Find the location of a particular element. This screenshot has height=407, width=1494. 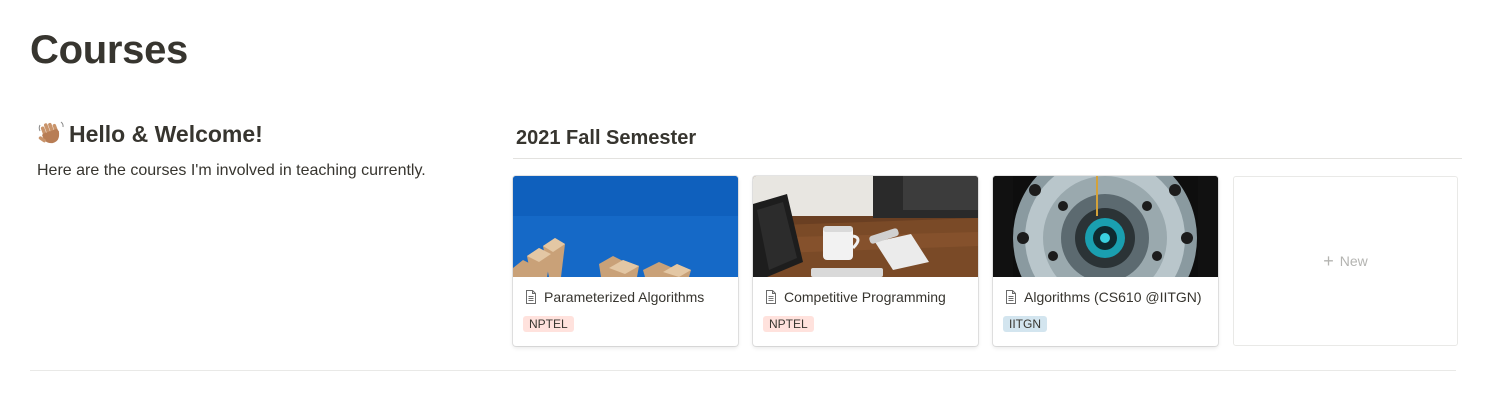

card-title-row: Competitive Programming is located at coordinates (865, 292).